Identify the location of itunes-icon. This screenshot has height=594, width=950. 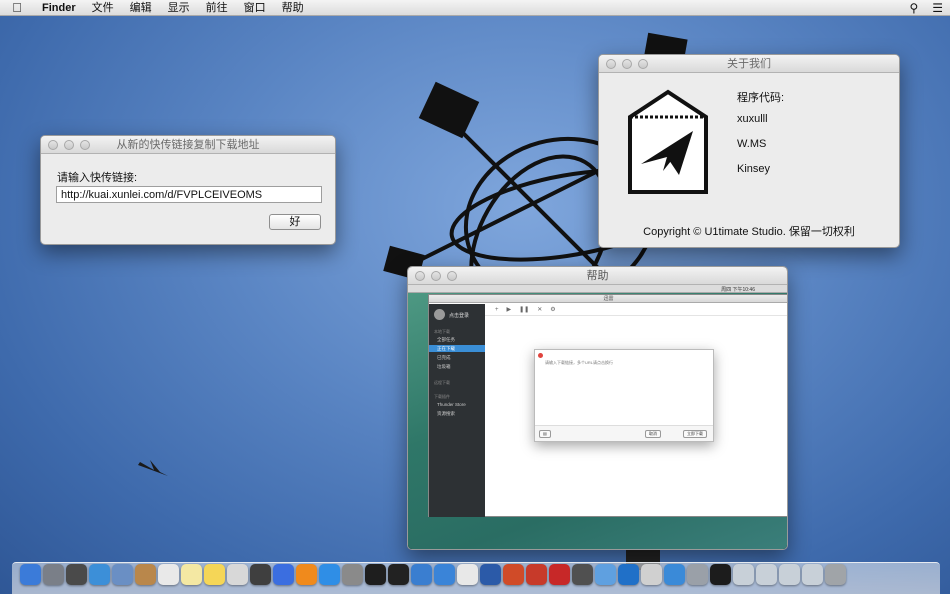
(283, 574).